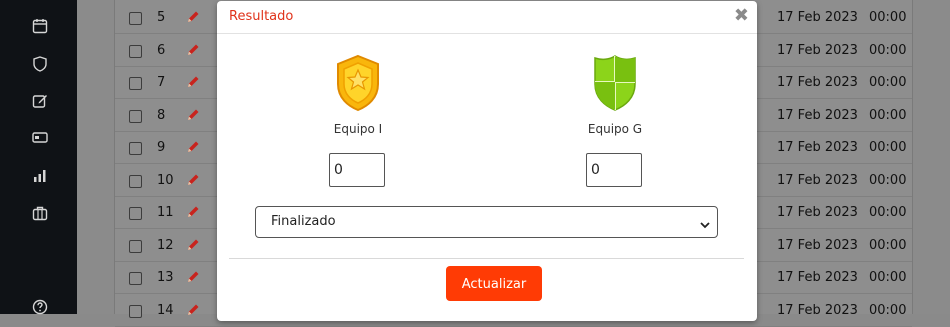  Describe the element at coordinates (165, 277) in the screenshot. I see `row-number: 13` at that location.